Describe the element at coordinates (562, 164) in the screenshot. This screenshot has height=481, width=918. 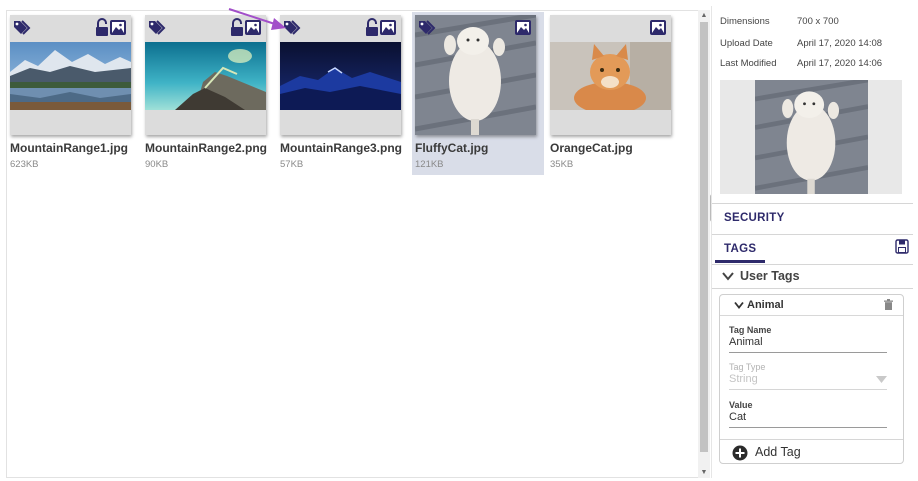
I see `file-size: 35KB` at that location.